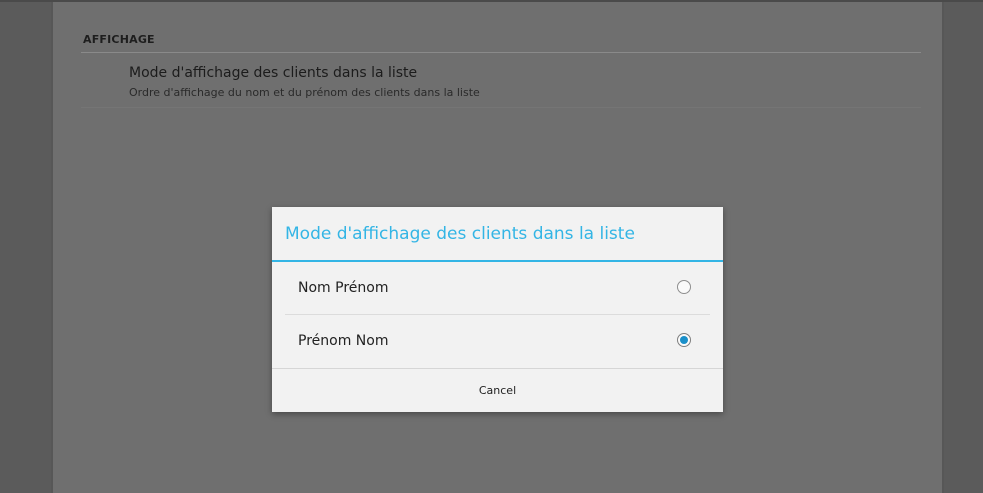 This screenshot has height=493, width=983. What do you see at coordinates (343, 288) in the screenshot?
I see `option-label: Nom Prénom` at bounding box center [343, 288].